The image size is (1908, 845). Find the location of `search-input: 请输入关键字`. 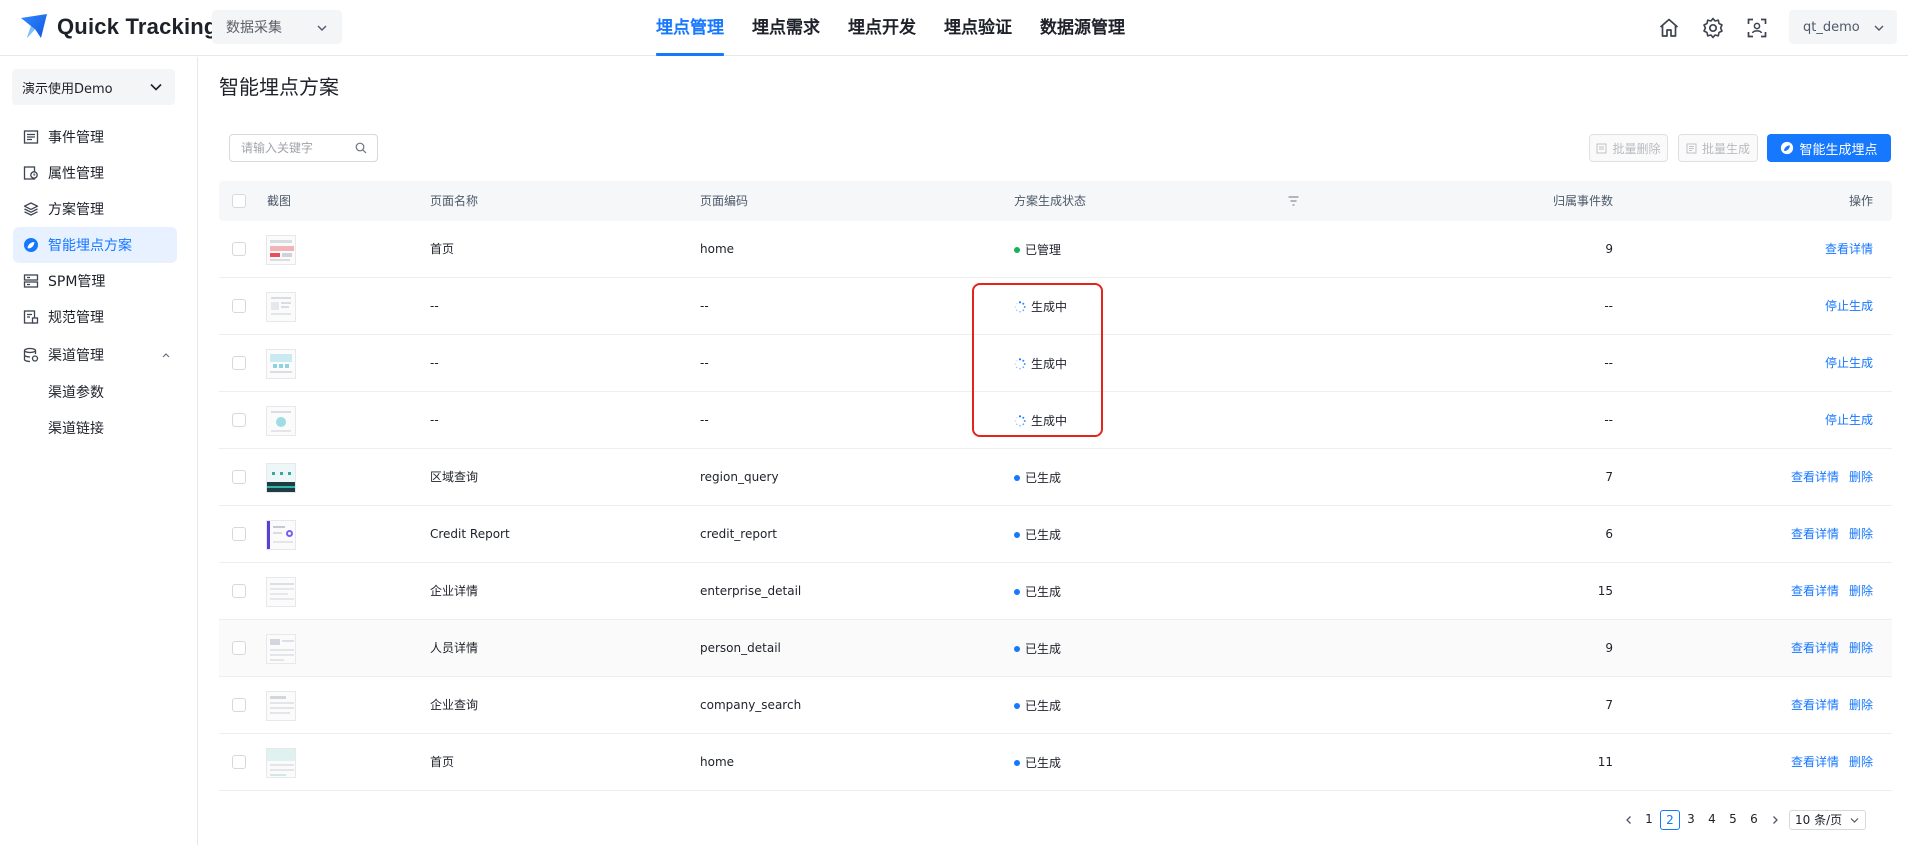

search-input: 请输入关键字 is located at coordinates (303, 148).